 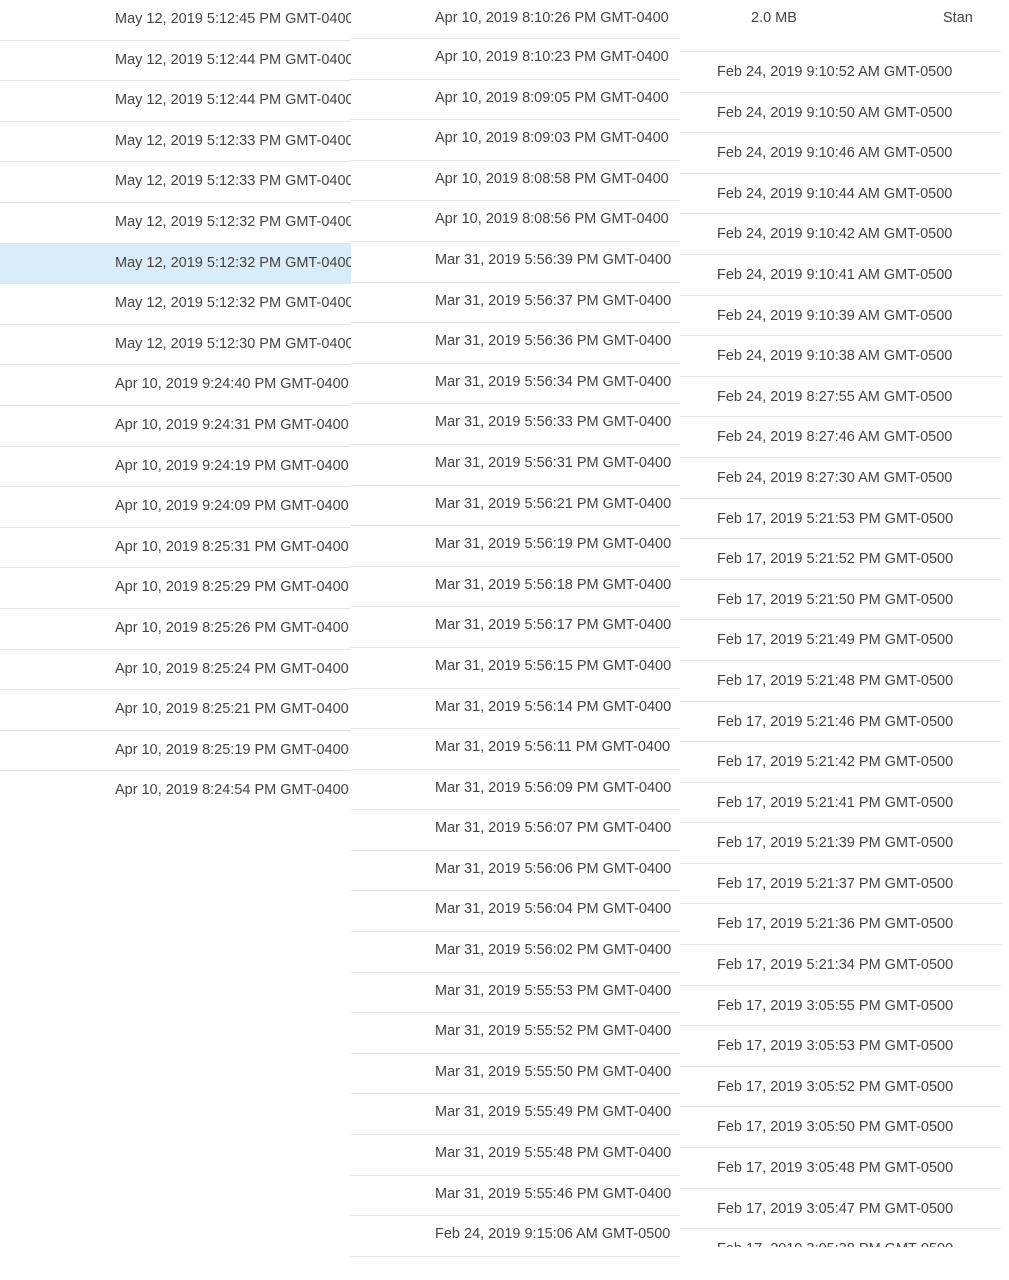 I want to click on table-row: Feb 24, 2019 9:10:50 AM GMT-0500, so click(x=840, y=113).